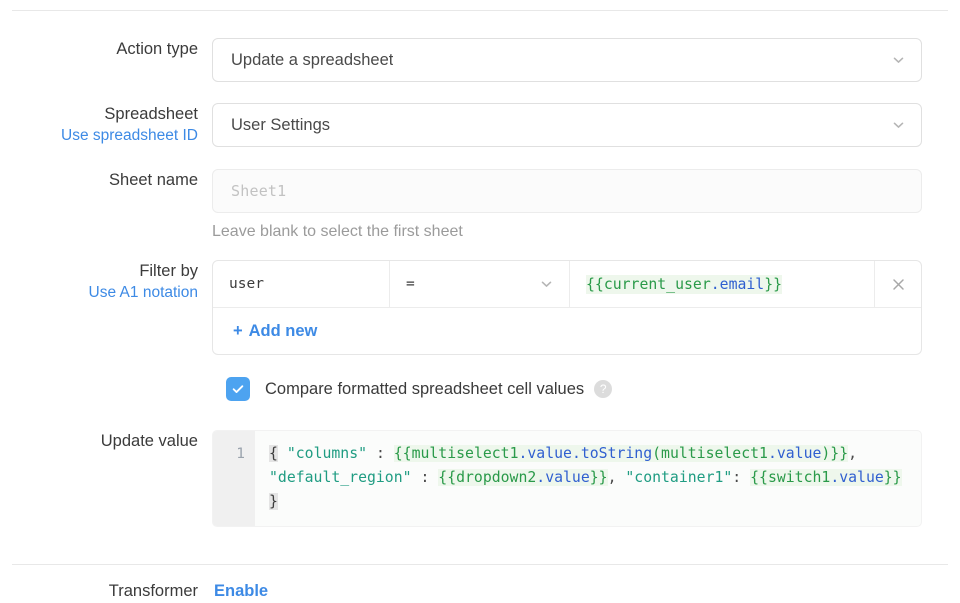 Image resolution: width=960 pixels, height=603 pixels. Describe the element at coordinates (281, 124) in the screenshot. I see `spreadsheet-value: User Settings` at that location.